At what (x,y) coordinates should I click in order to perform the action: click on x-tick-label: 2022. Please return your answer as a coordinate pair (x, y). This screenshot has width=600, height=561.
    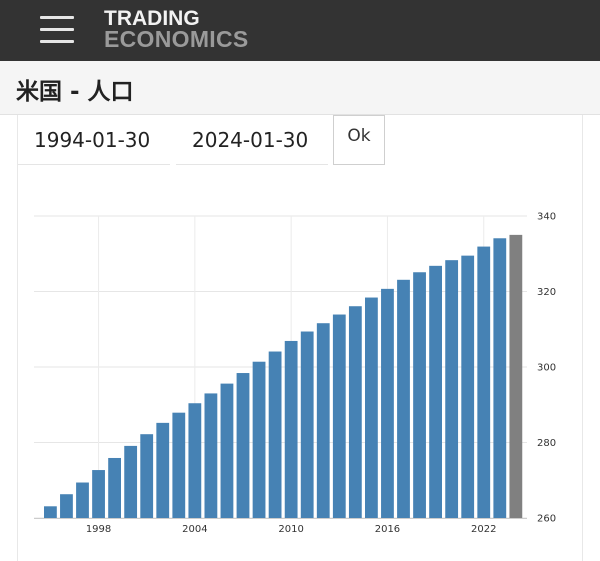
    Looking at the image, I should click on (483, 529).